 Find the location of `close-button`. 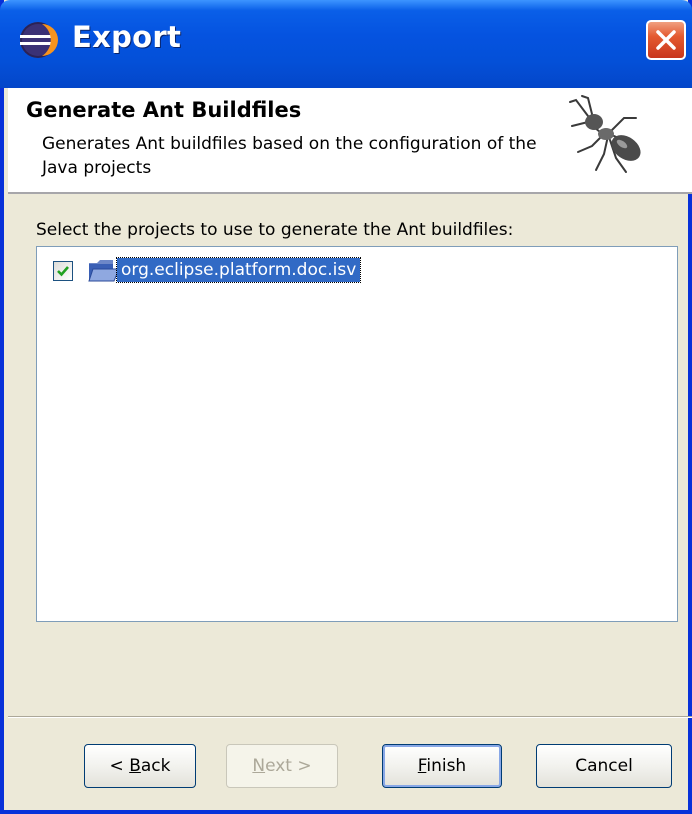

close-button is located at coordinates (666, 40).